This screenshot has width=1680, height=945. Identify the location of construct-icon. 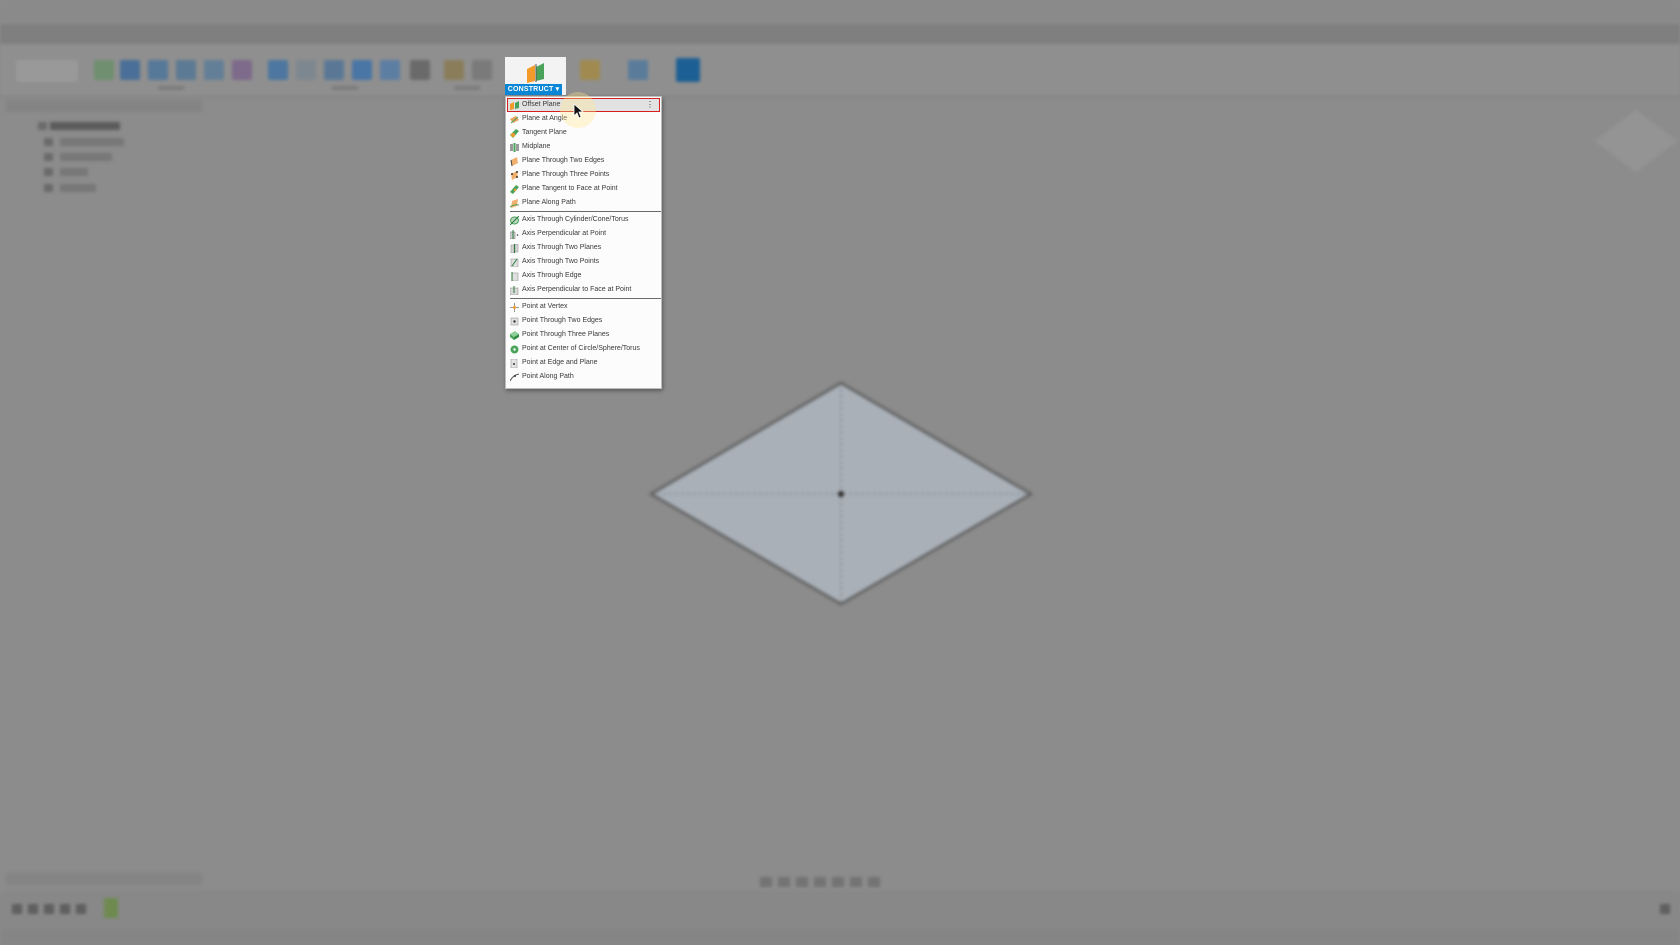
(535, 73).